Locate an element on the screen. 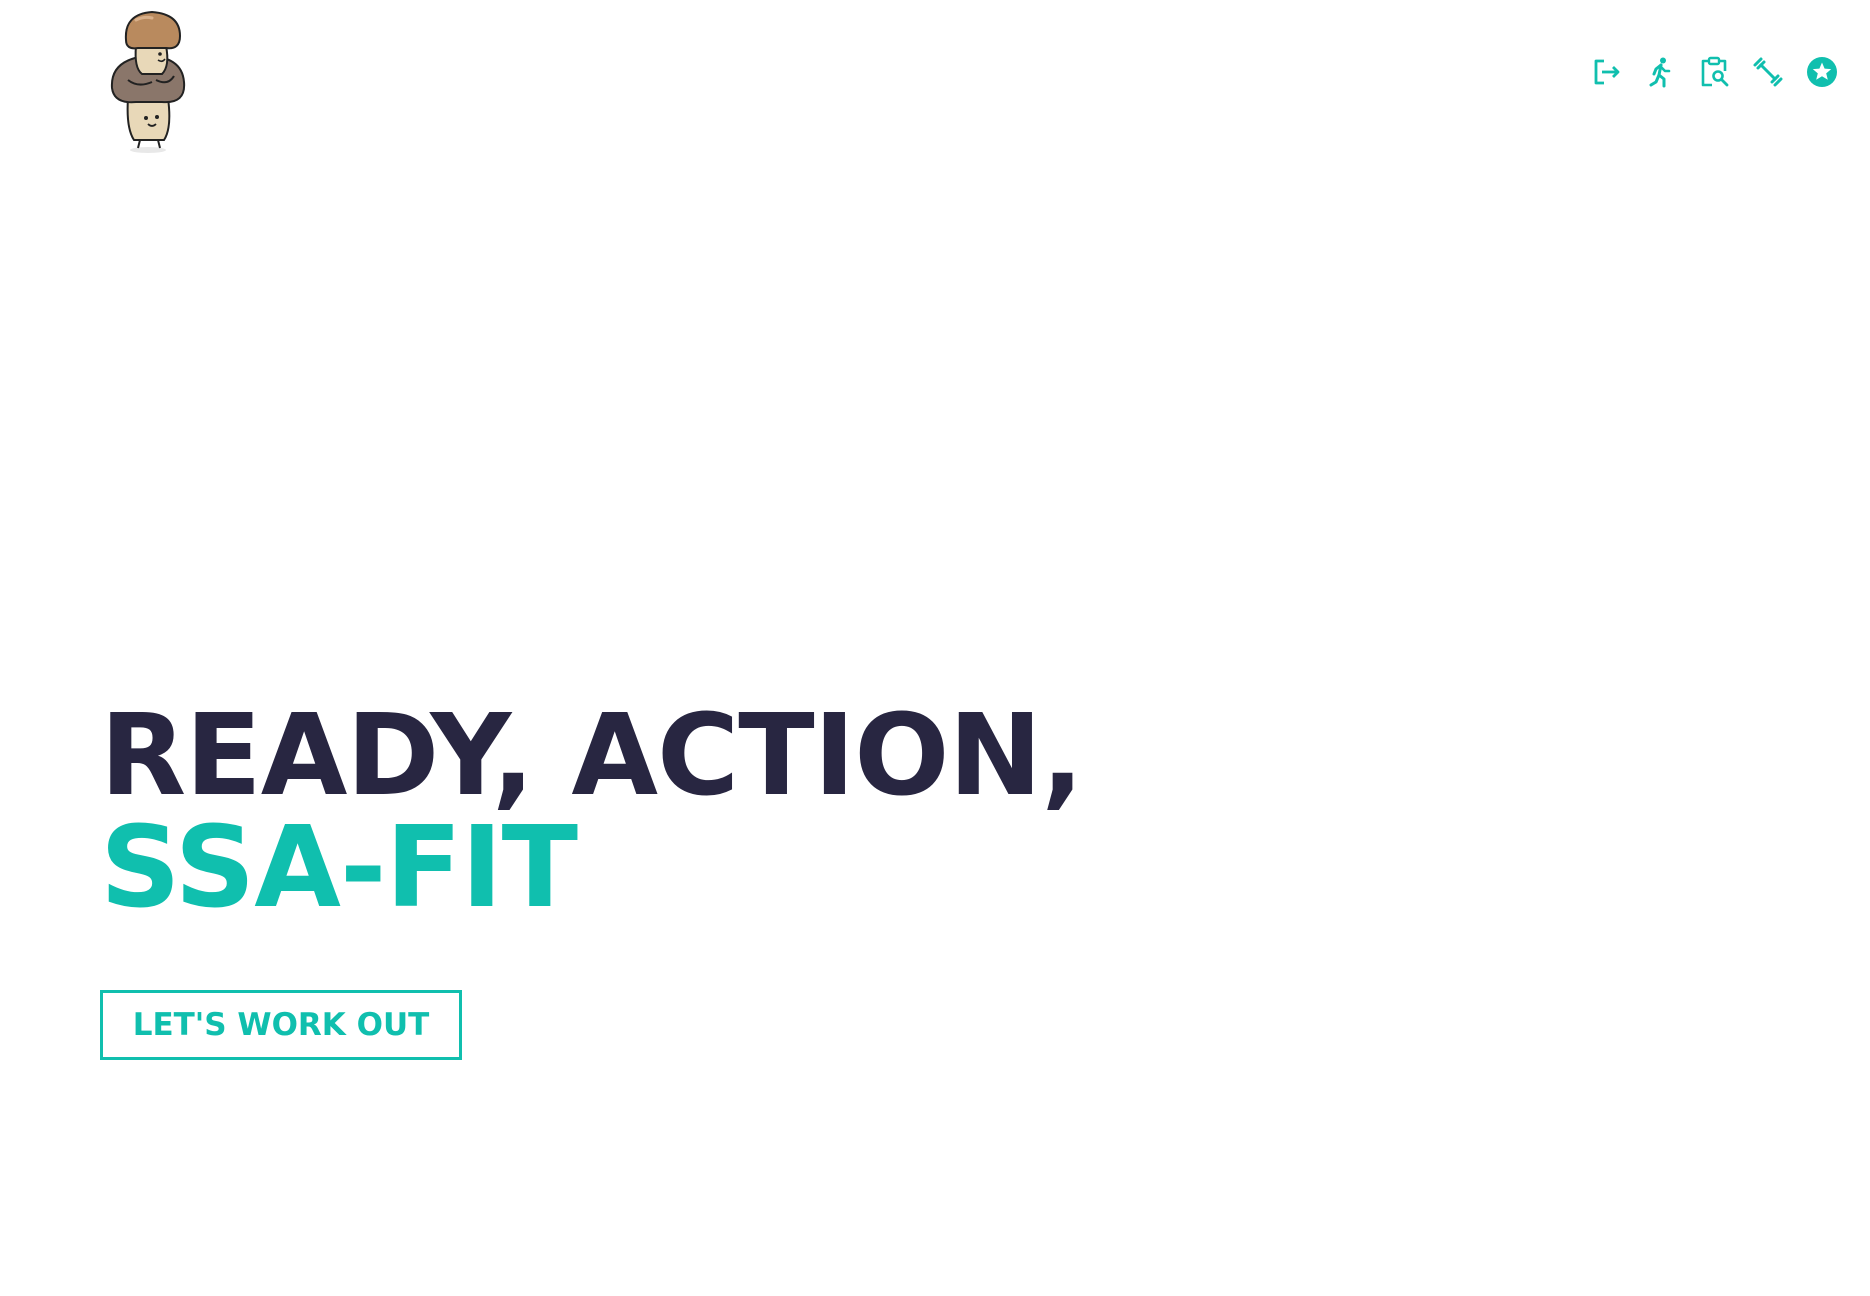 The image size is (1870, 1296). running-person-icon is located at coordinates (1660, 72).